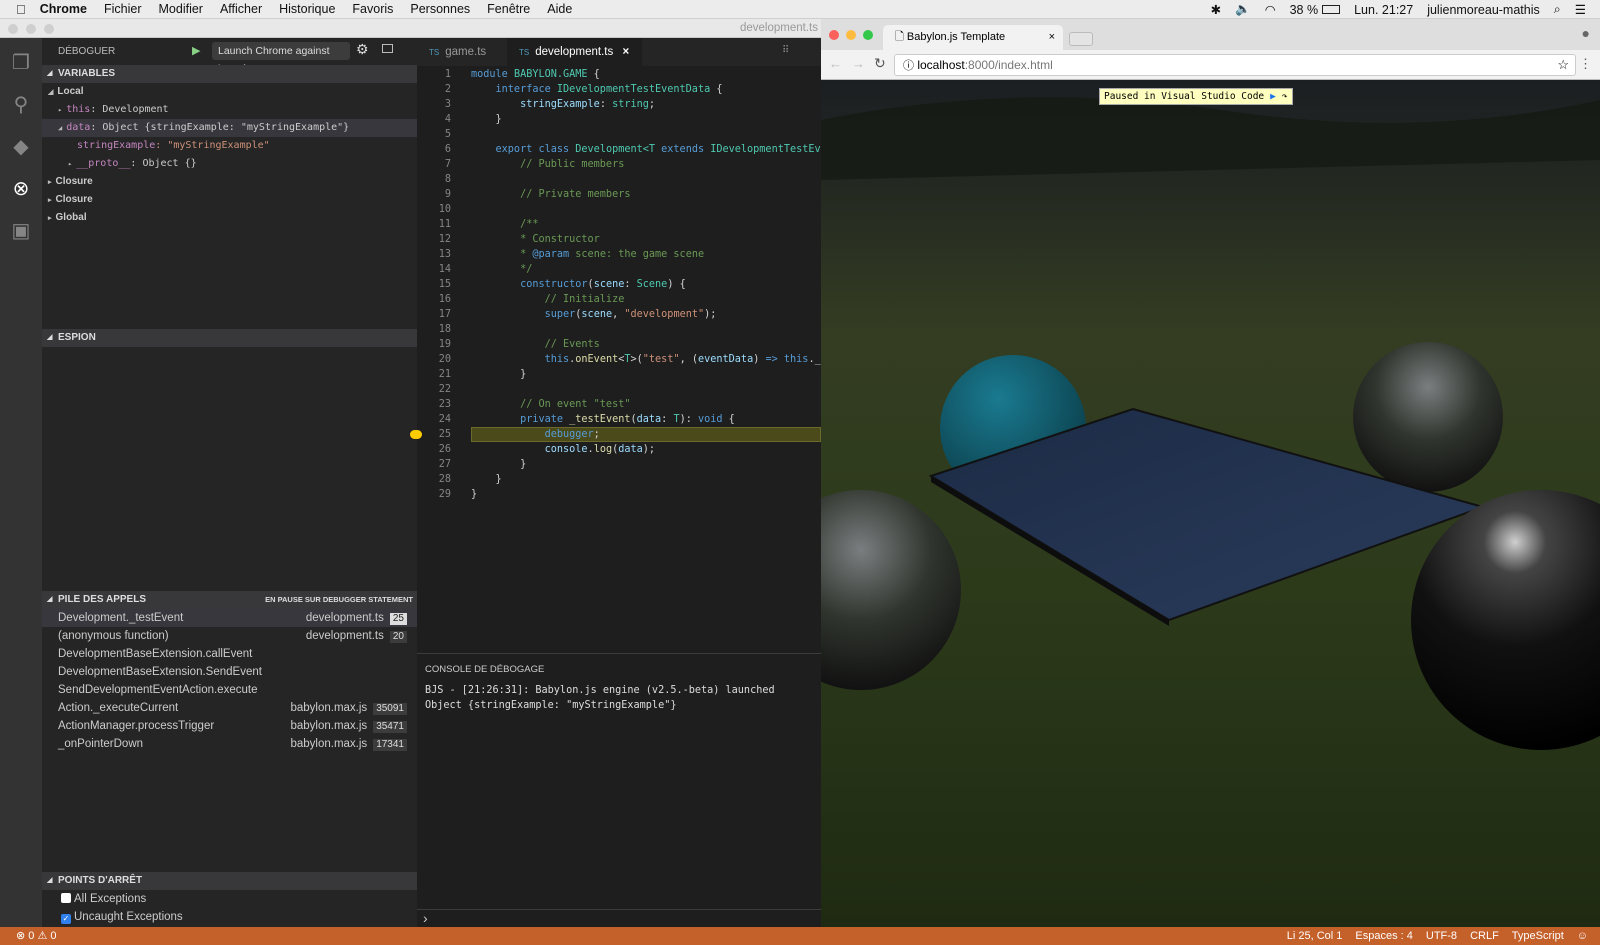  Describe the element at coordinates (619, 89) in the screenshot. I see `code-line: 2 interface IDevelopmentTestEventData {` at that location.